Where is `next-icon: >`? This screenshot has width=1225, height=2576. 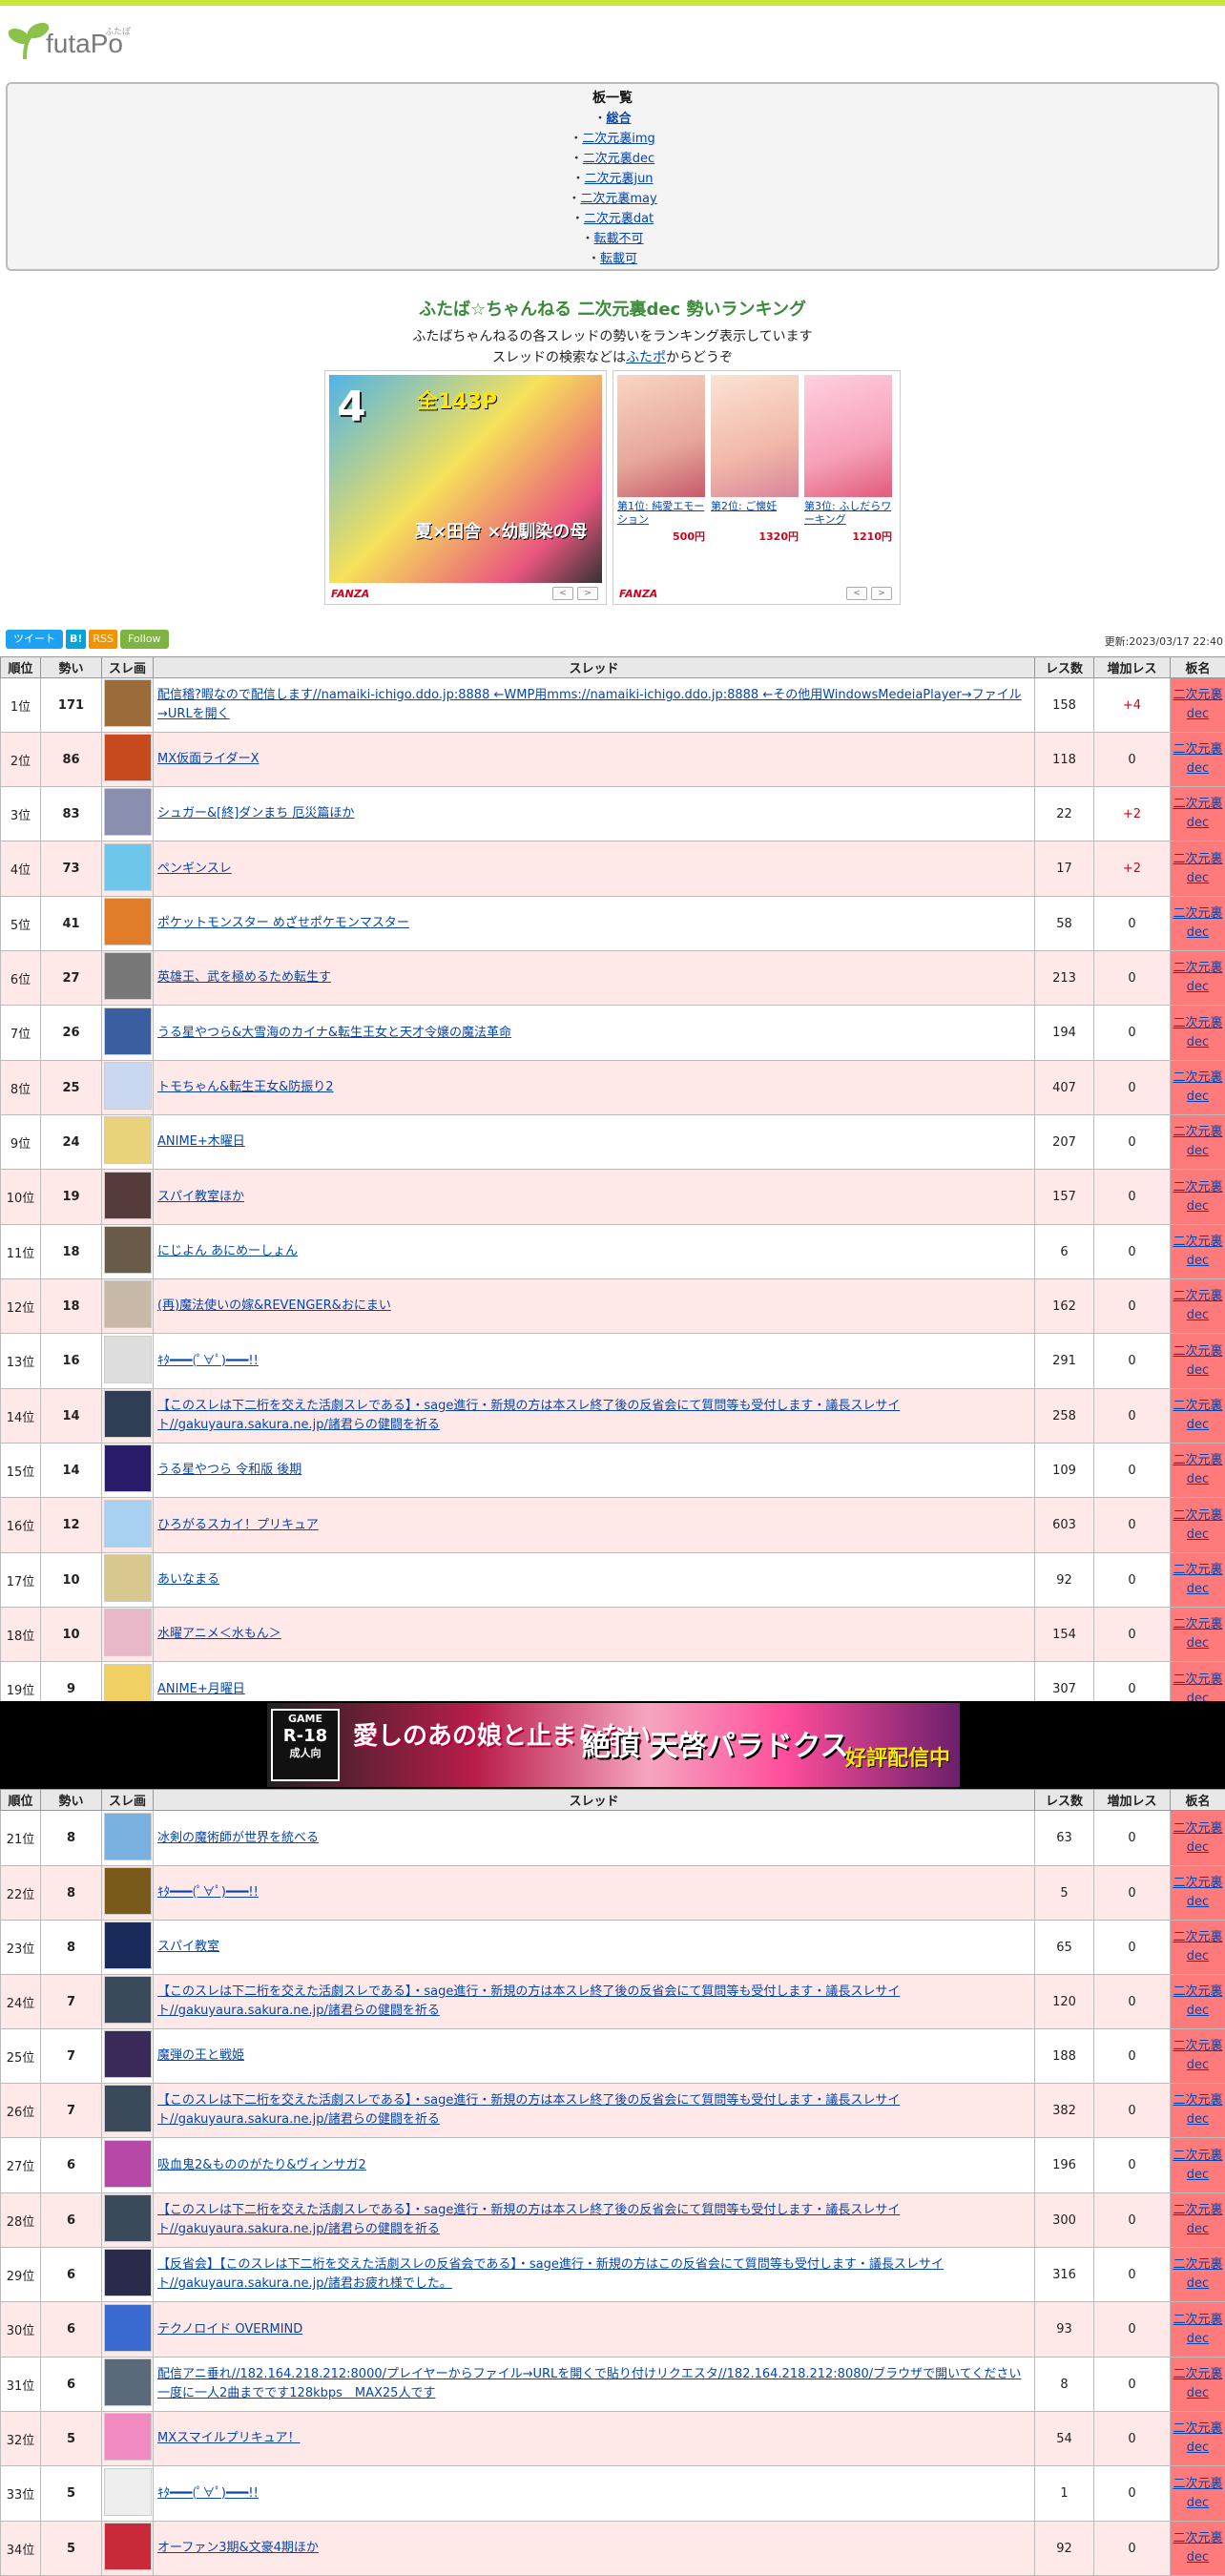 next-icon: > is located at coordinates (587, 593).